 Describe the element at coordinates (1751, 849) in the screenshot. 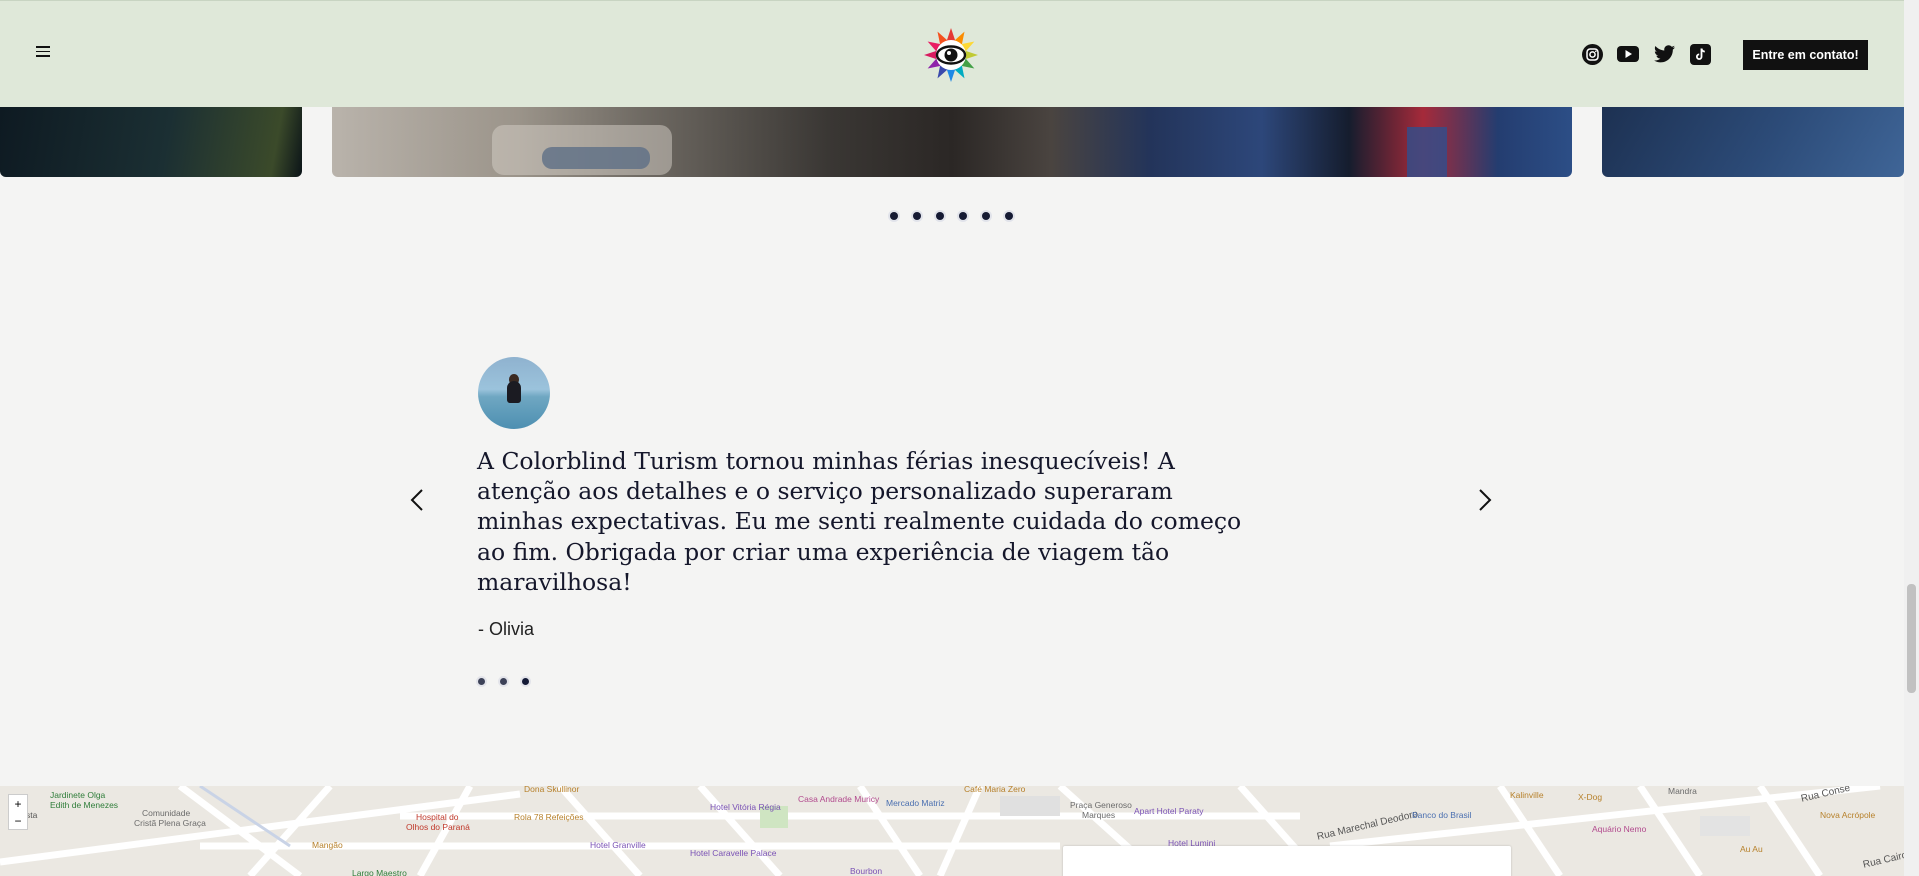

I see `map-label: Au Au` at that location.